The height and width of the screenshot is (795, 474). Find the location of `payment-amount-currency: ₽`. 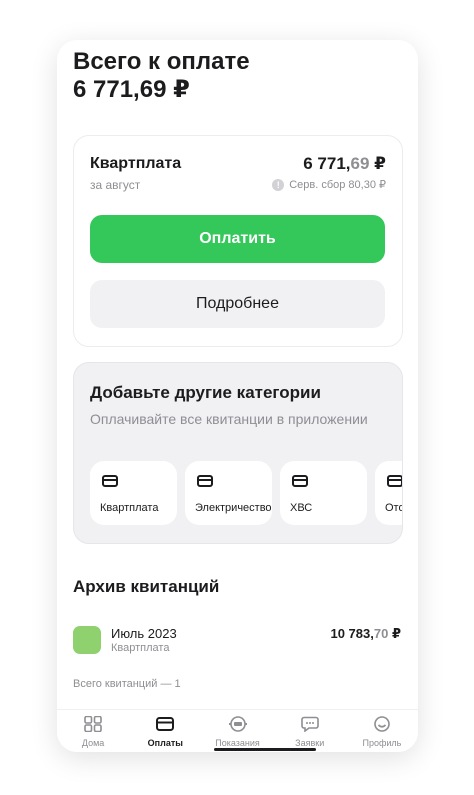

payment-amount-currency: ₽ is located at coordinates (377, 163).